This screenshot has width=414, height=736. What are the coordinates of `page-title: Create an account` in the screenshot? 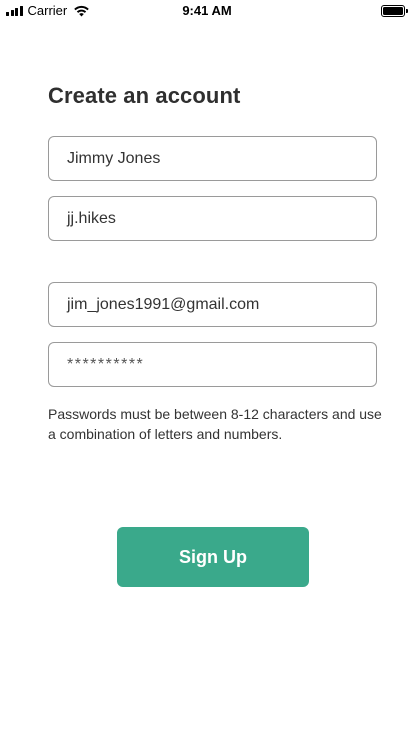 It's located at (144, 95).